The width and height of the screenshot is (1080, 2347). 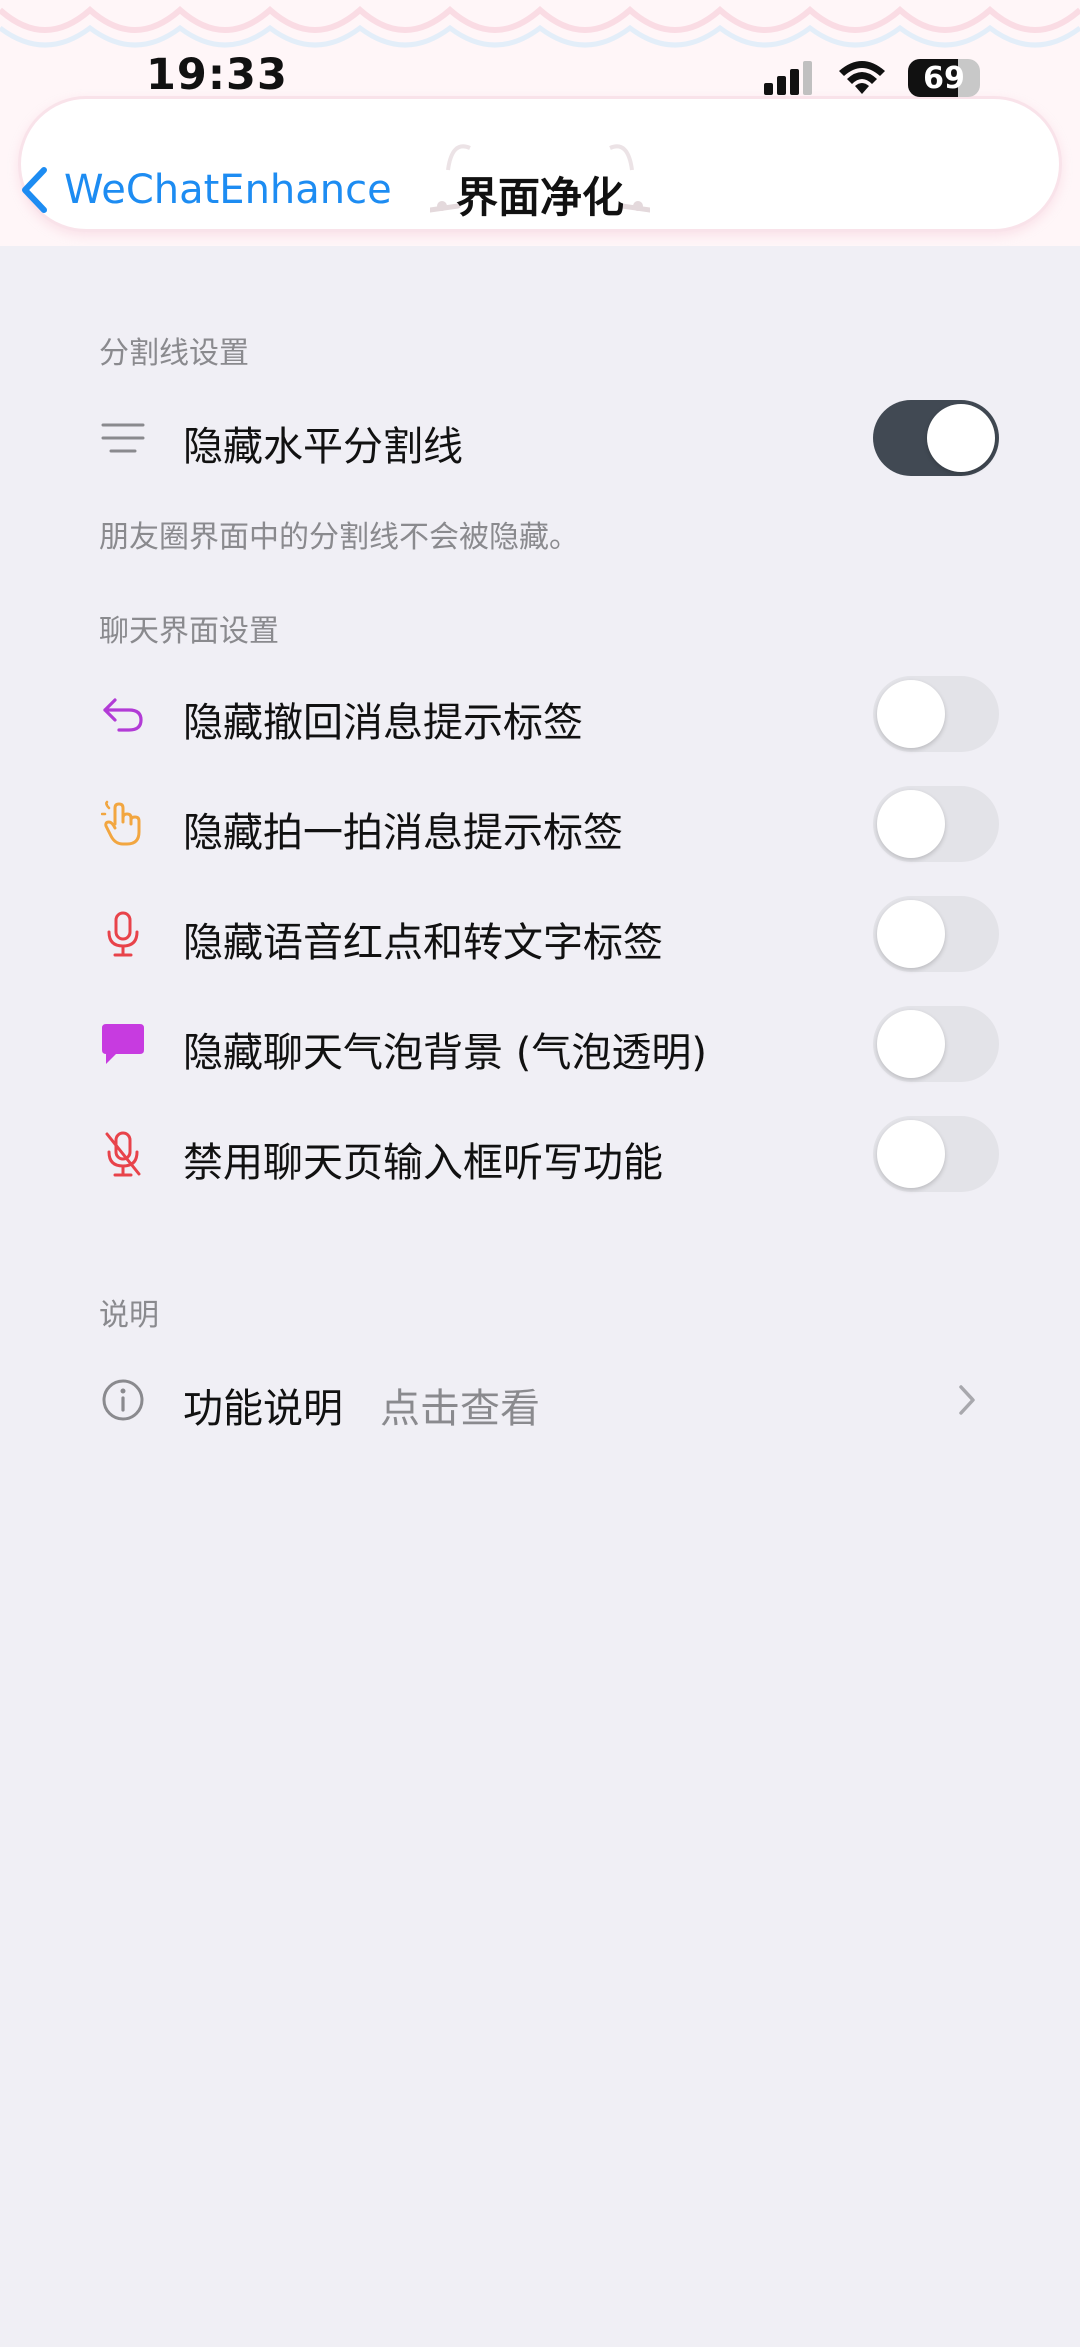 What do you see at coordinates (540, 123) in the screenshot?
I see `header-area: 19:33 69 WeChatEnhance 界面净化` at bounding box center [540, 123].